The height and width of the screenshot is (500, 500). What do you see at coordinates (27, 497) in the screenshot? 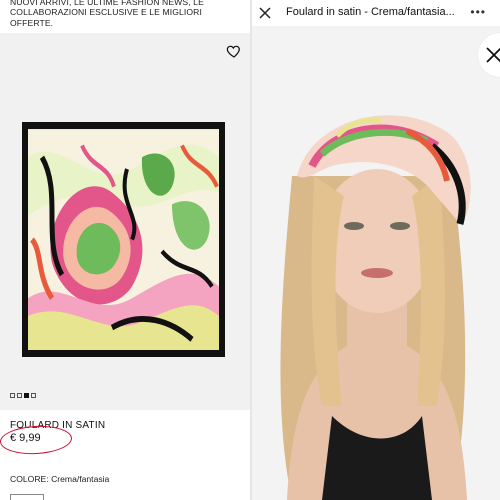
I see `color-swatch` at bounding box center [27, 497].